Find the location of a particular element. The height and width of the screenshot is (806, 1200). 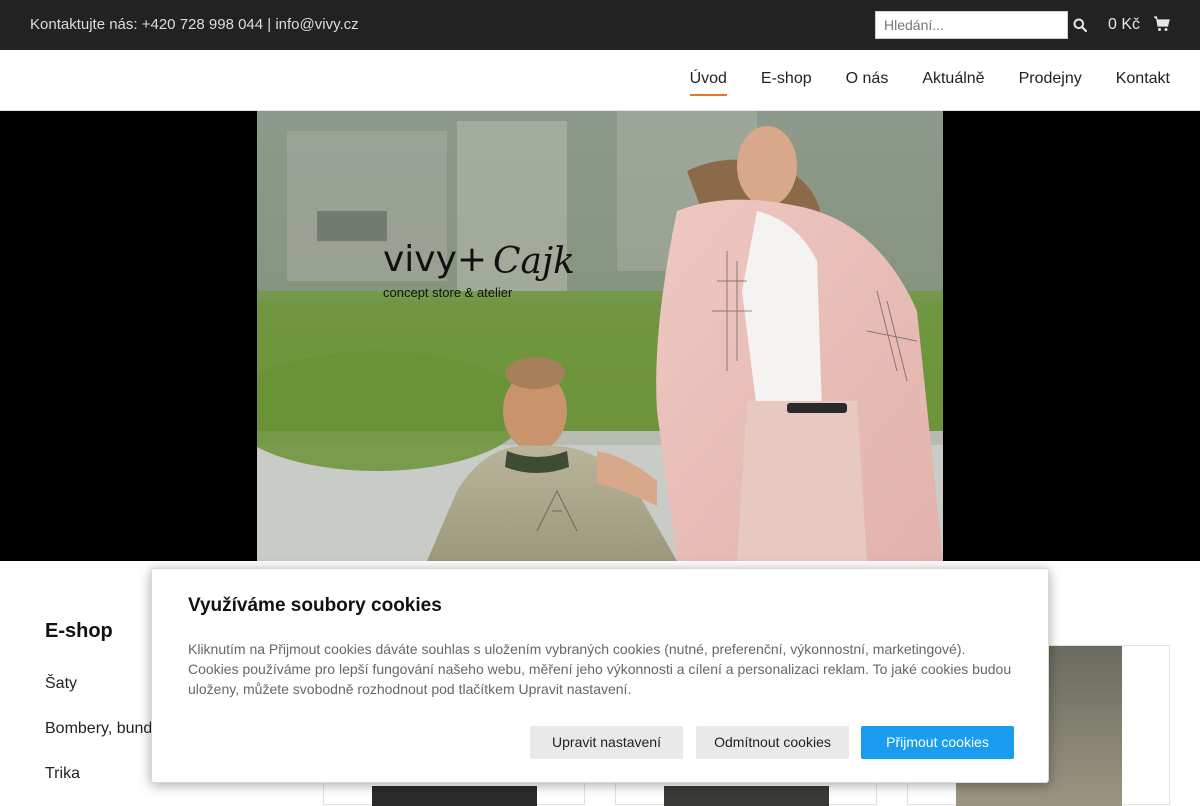

nav-item-aktualne: Aktuálně is located at coordinates (953, 83).